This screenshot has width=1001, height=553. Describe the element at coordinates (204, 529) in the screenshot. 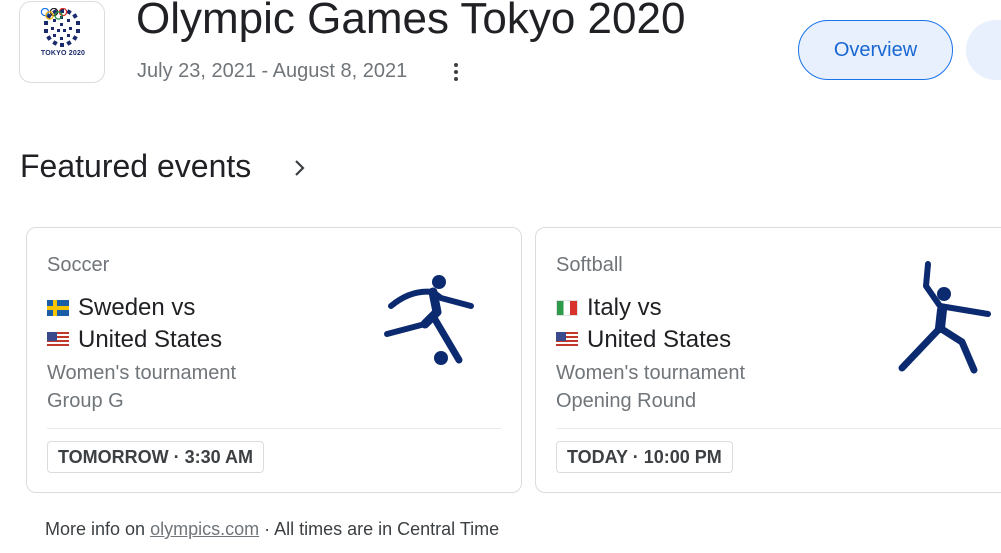

I see `olympics-link: olympics.com` at that location.